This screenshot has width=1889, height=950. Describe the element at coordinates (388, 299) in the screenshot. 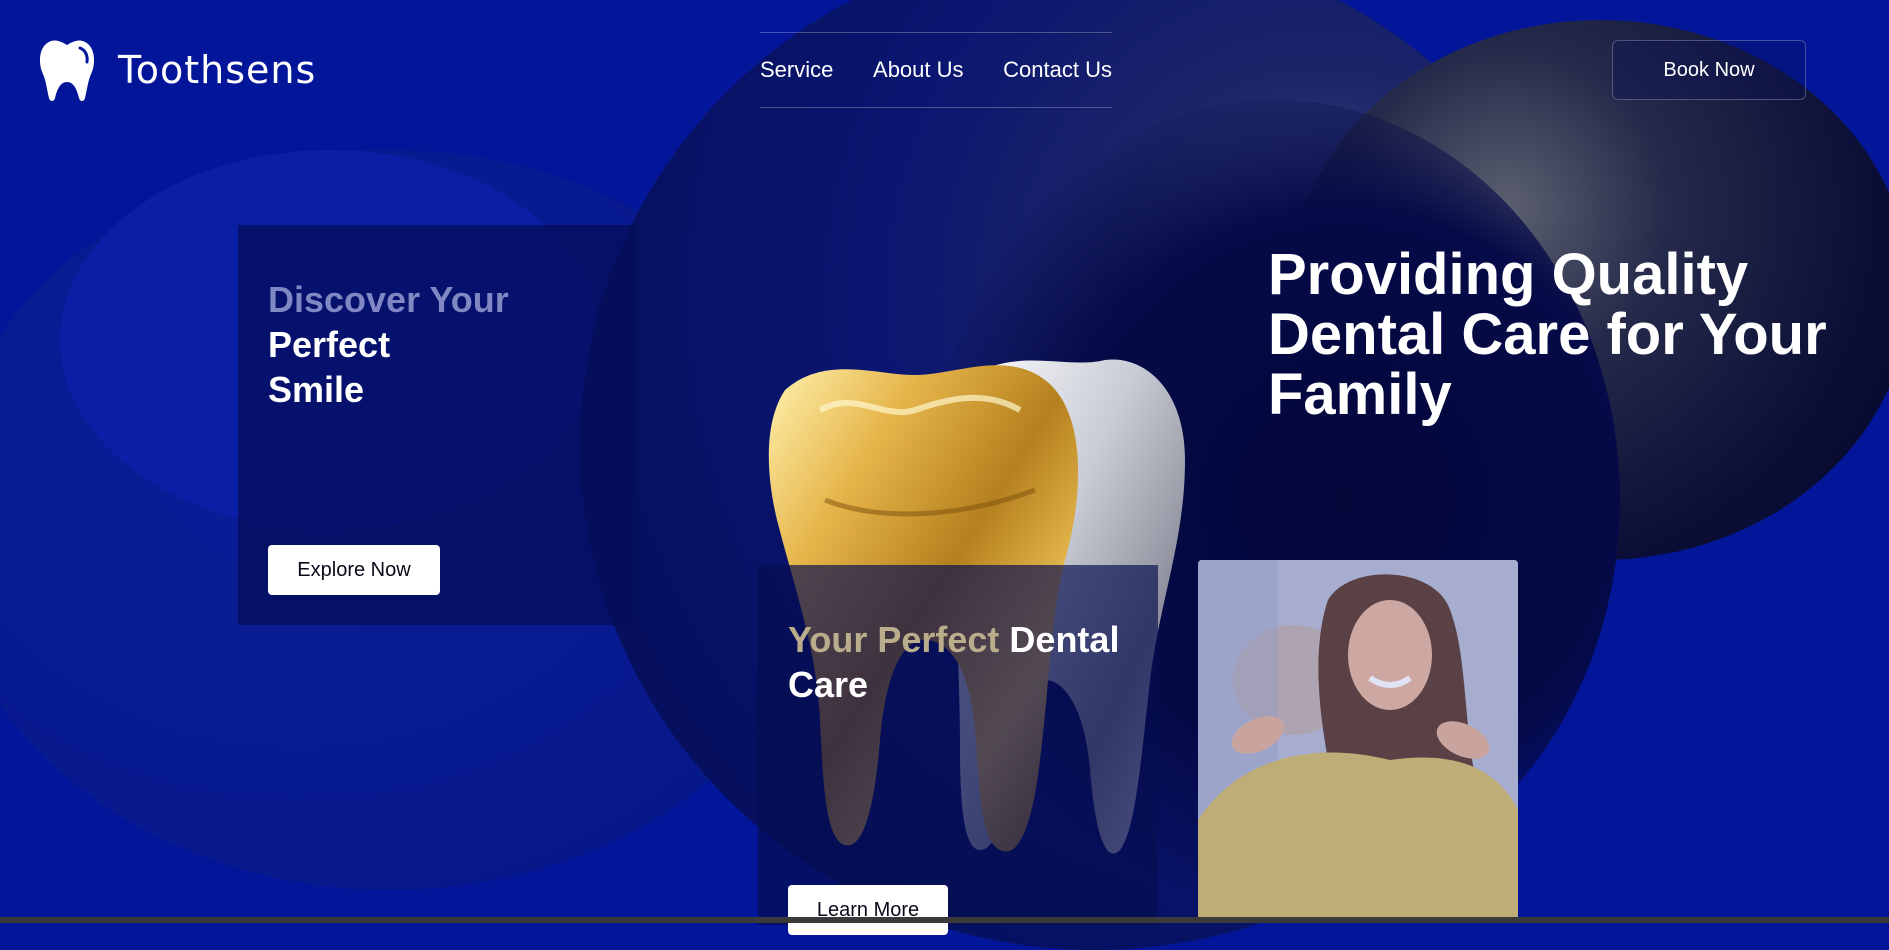

I see `discover-title-dim: Discover Your` at that location.